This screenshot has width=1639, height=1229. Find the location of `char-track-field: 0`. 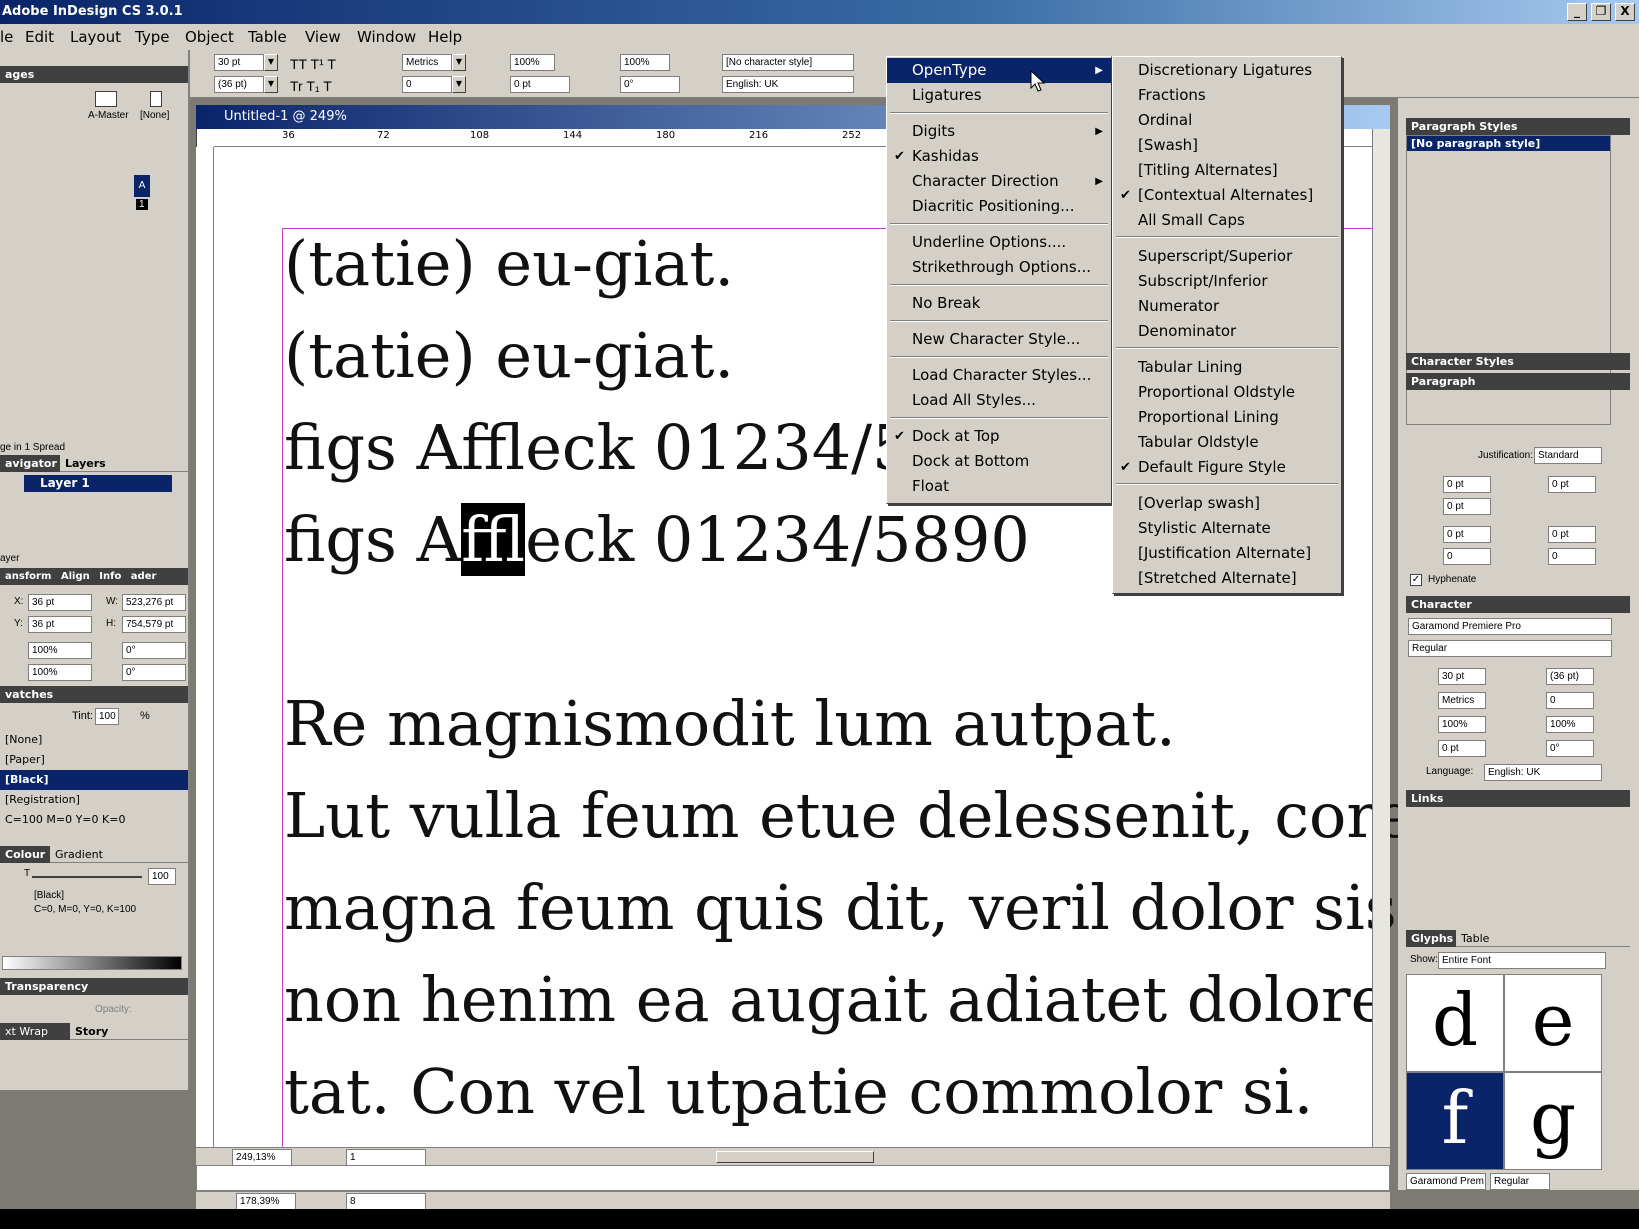

char-track-field: 0 is located at coordinates (1570, 700).